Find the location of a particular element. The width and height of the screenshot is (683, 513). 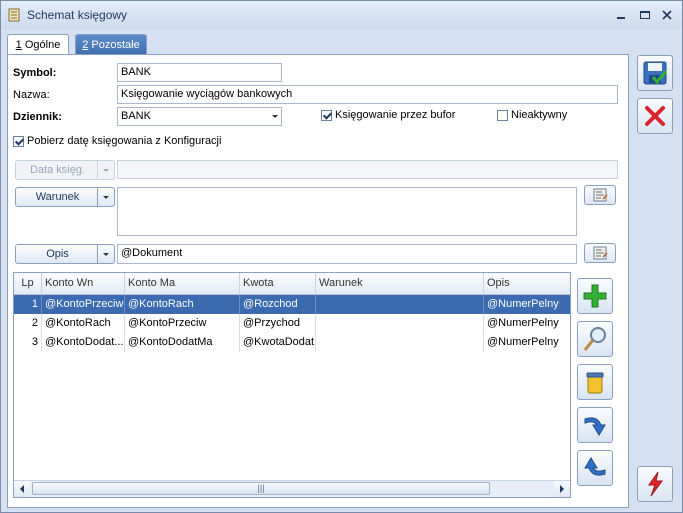

arrow-curve-down-icon is located at coordinates (595, 426).